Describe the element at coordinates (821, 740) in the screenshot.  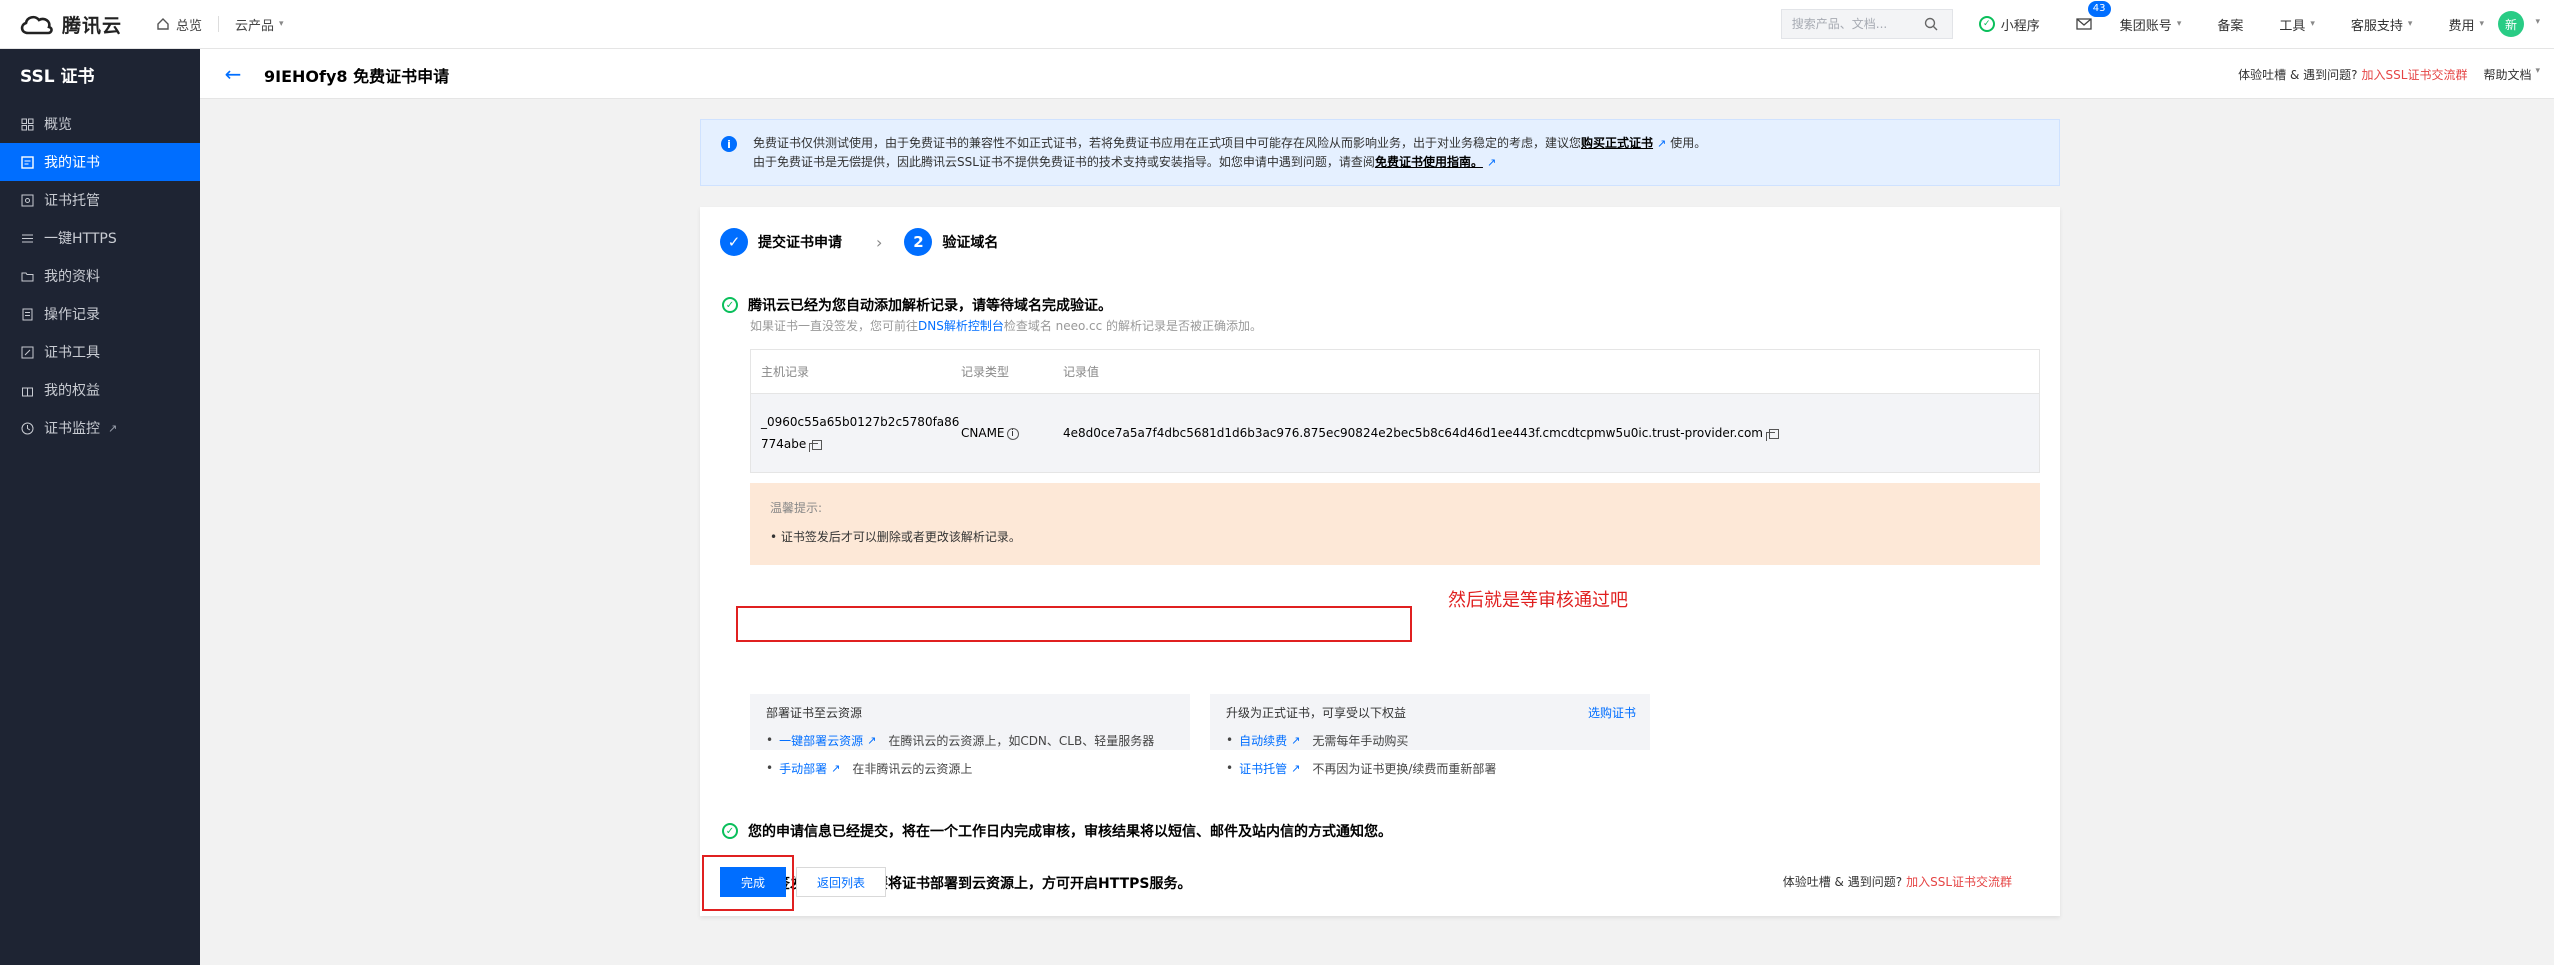
I see `one-click-deploy-link: 一键部署云资源` at that location.